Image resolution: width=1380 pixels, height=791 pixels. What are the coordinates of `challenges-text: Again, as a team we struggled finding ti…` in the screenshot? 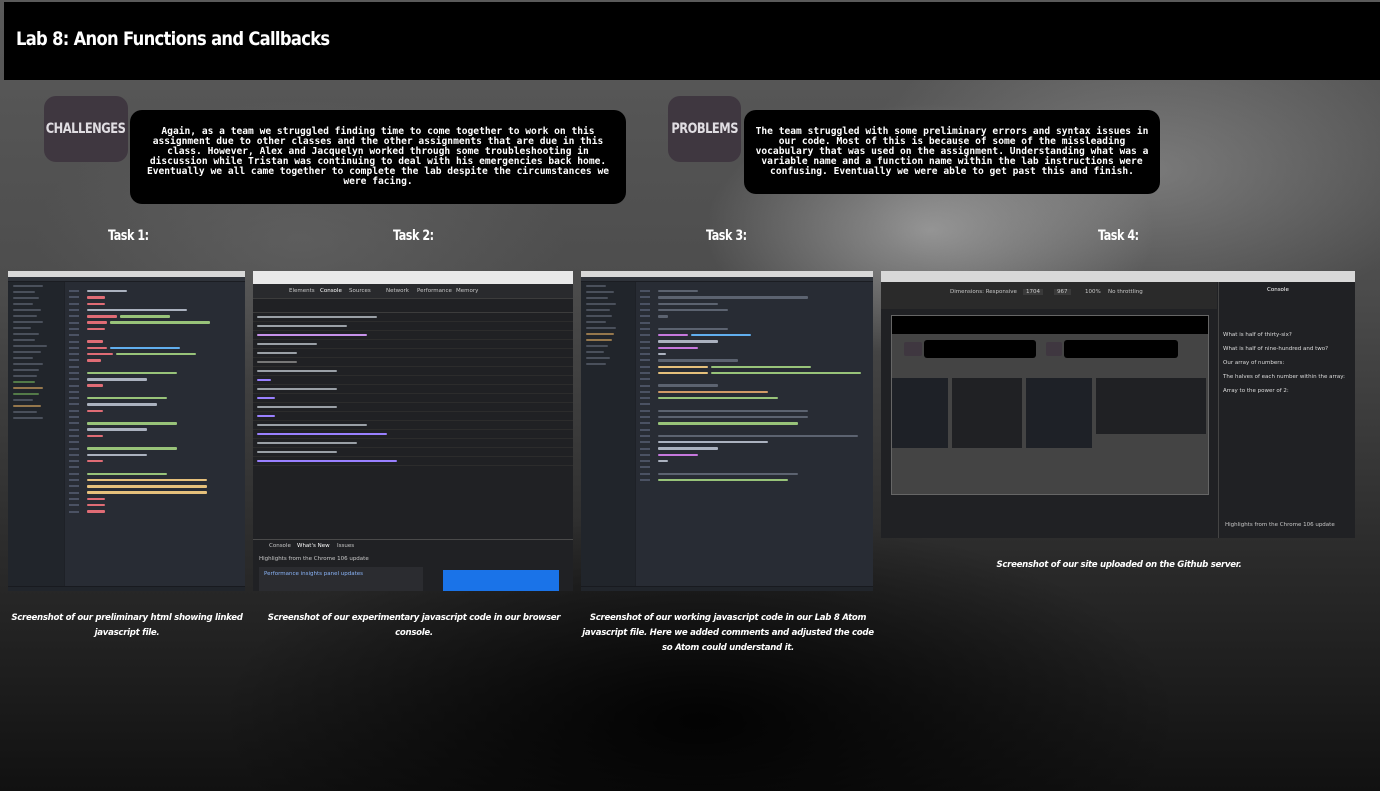 It's located at (378, 156).